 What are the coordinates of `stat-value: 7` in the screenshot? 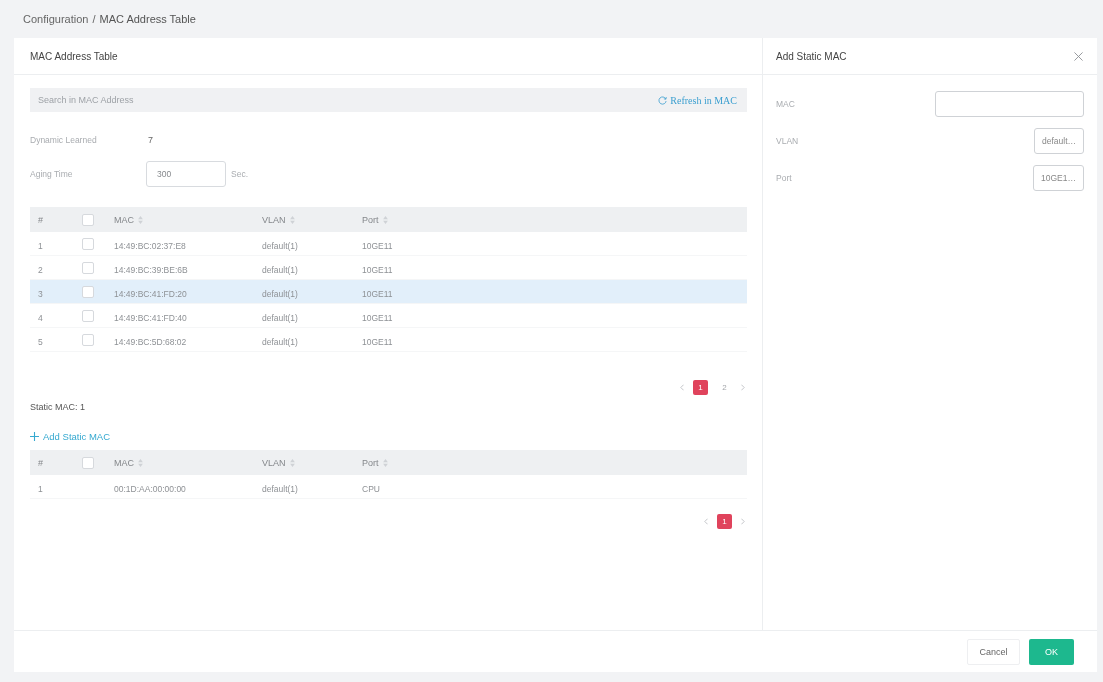 It's located at (150, 140).